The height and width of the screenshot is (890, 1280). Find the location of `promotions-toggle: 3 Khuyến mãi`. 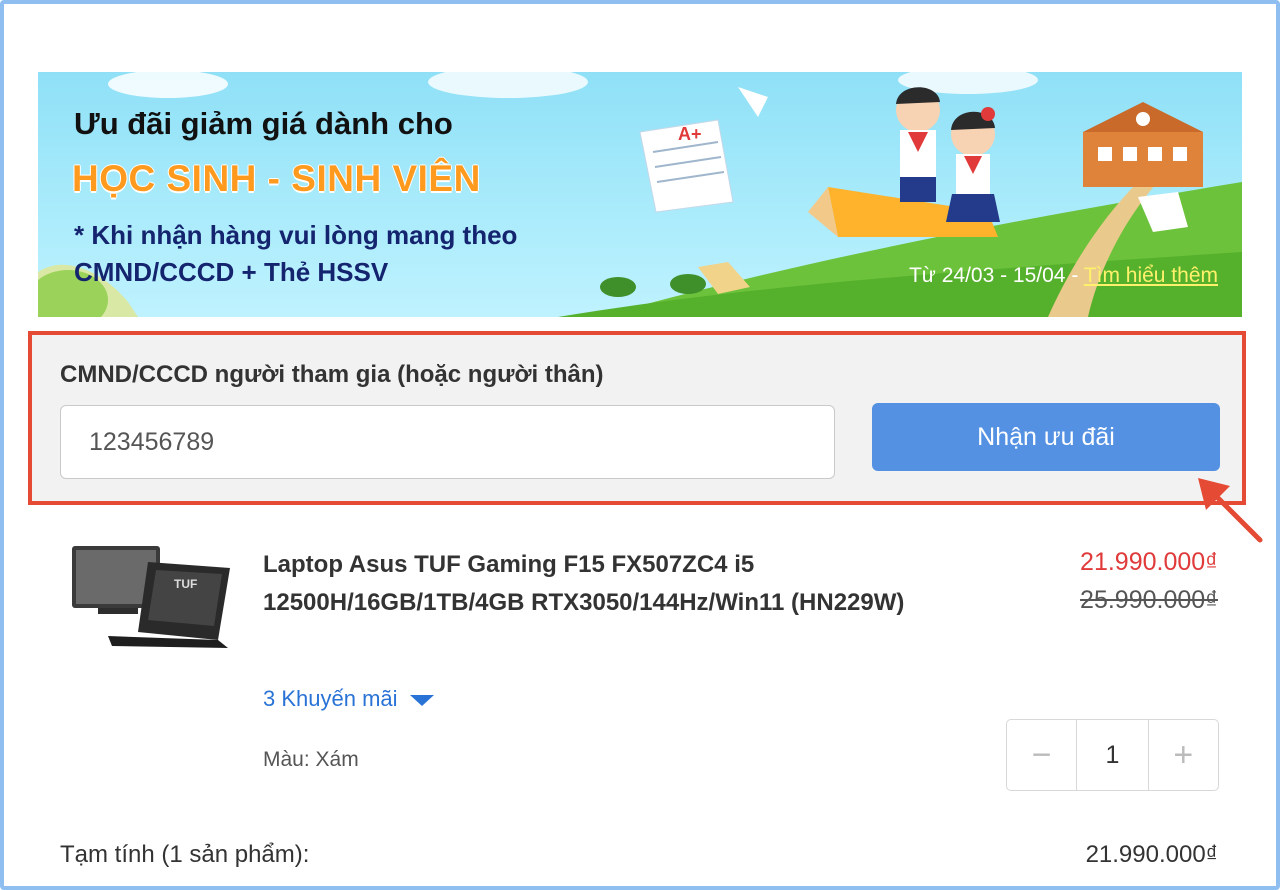

promotions-toggle: 3 Khuyến mãi is located at coordinates (348, 699).